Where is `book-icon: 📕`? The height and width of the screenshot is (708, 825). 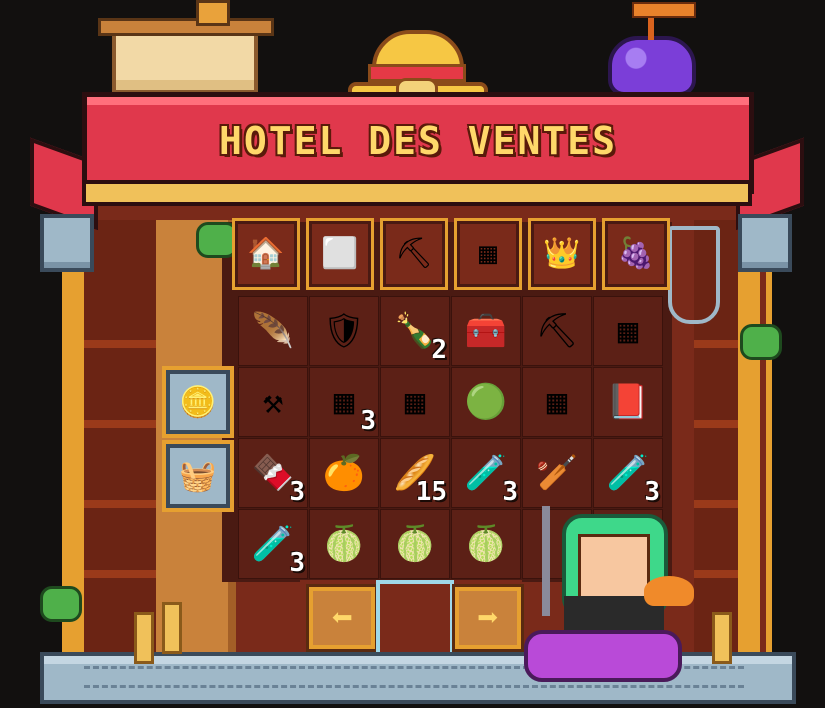 book-icon: 📕 is located at coordinates (628, 402).